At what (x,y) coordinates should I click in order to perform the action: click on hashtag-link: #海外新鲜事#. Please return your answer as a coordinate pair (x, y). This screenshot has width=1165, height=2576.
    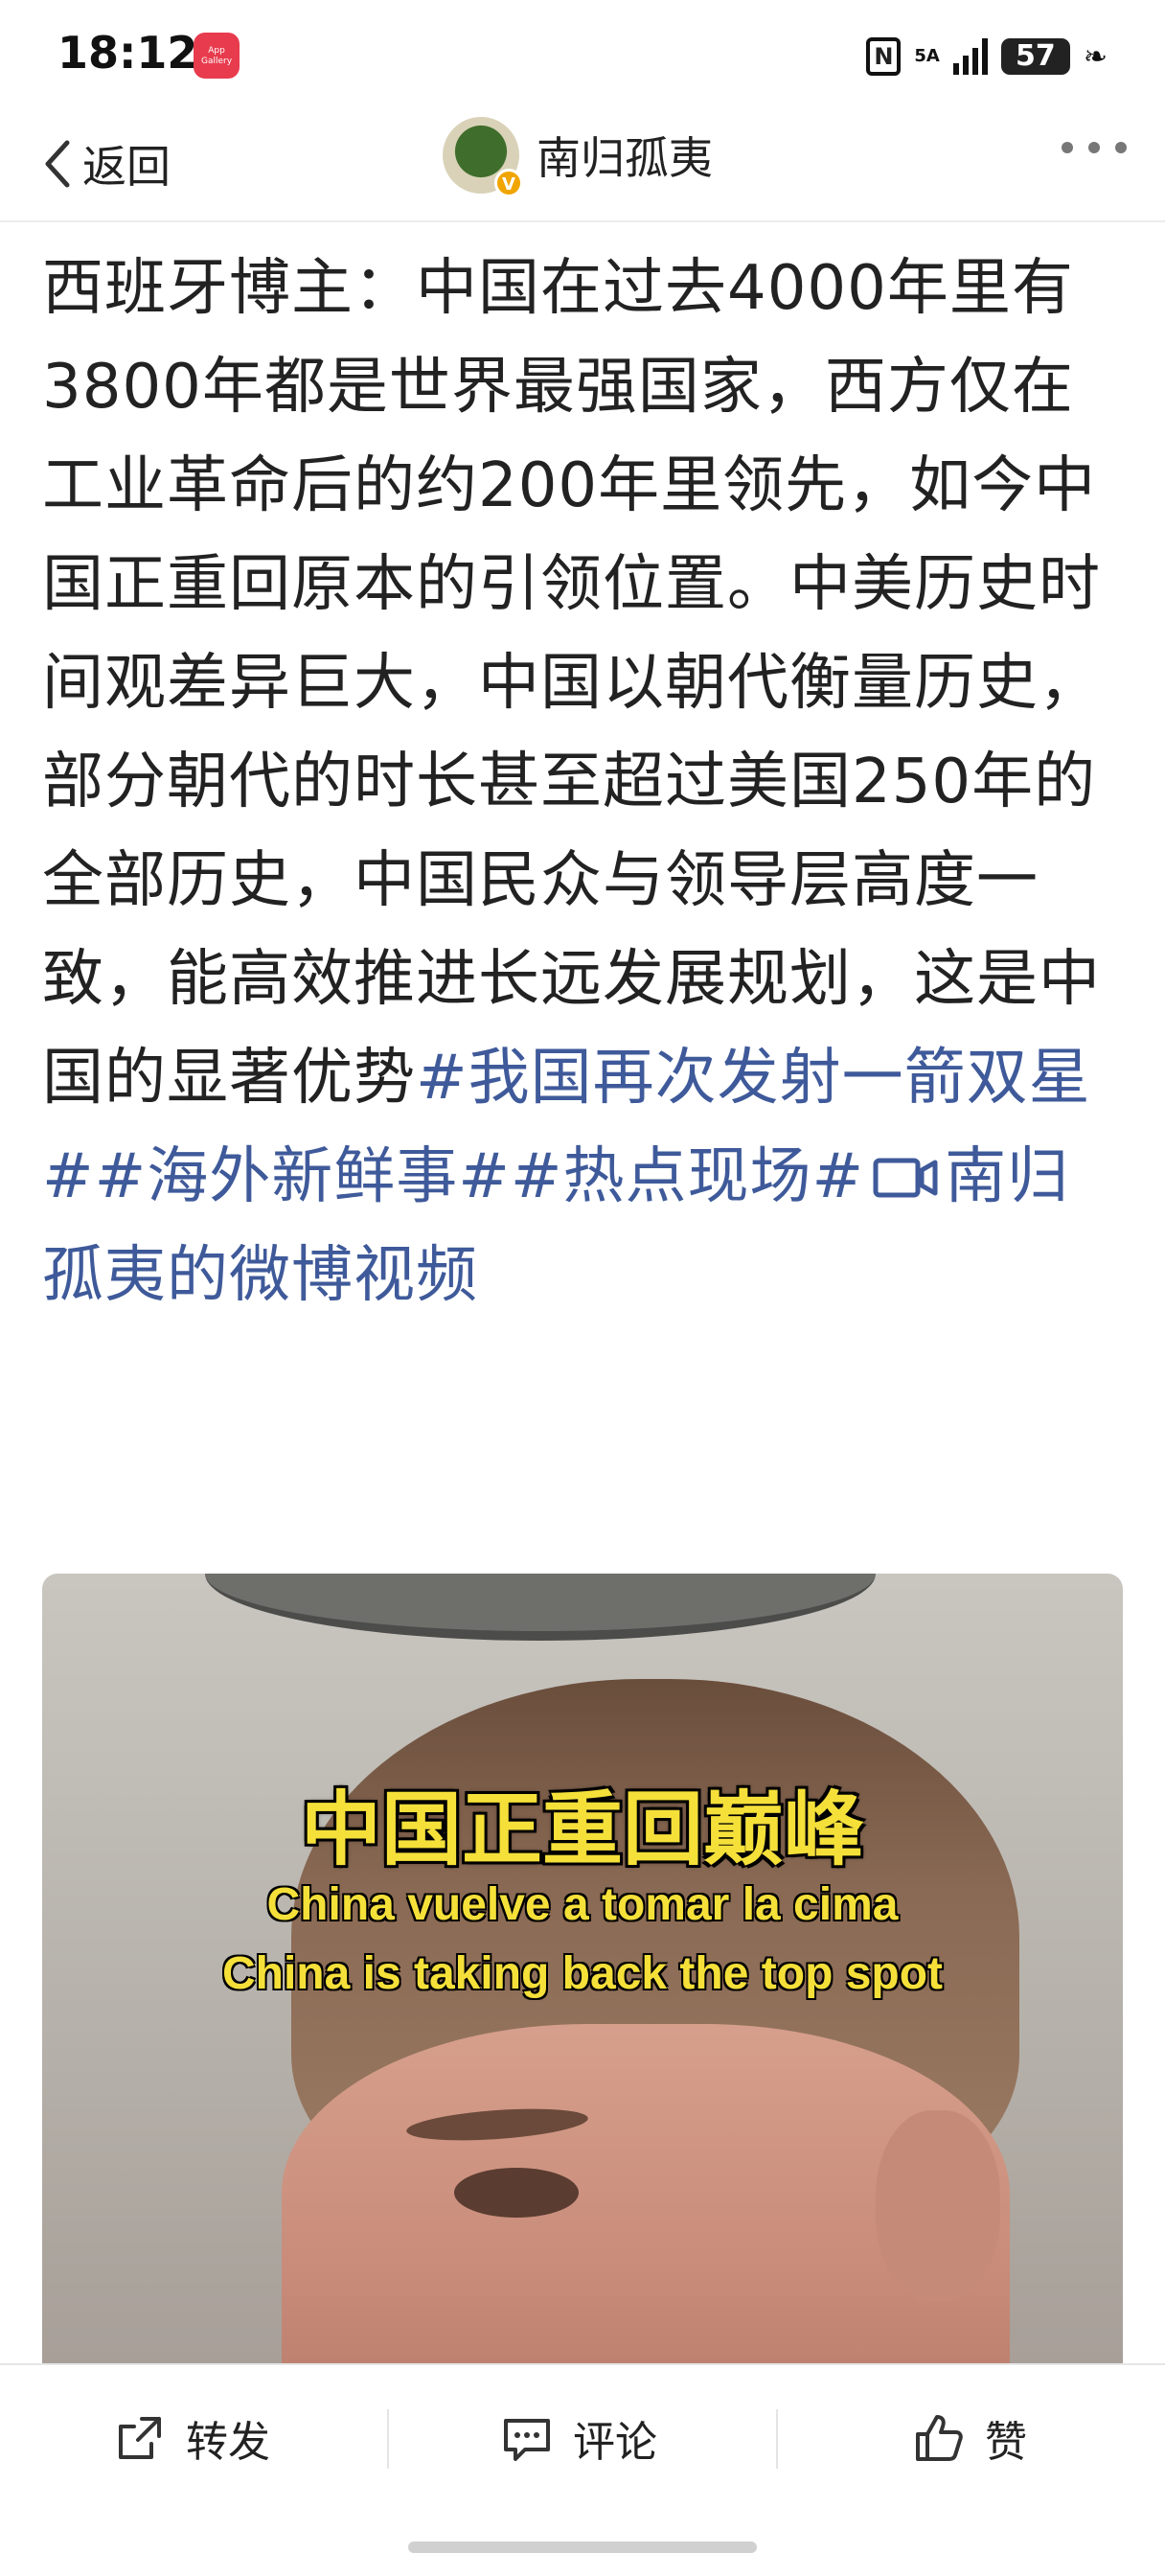
    Looking at the image, I should click on (303, 1176).